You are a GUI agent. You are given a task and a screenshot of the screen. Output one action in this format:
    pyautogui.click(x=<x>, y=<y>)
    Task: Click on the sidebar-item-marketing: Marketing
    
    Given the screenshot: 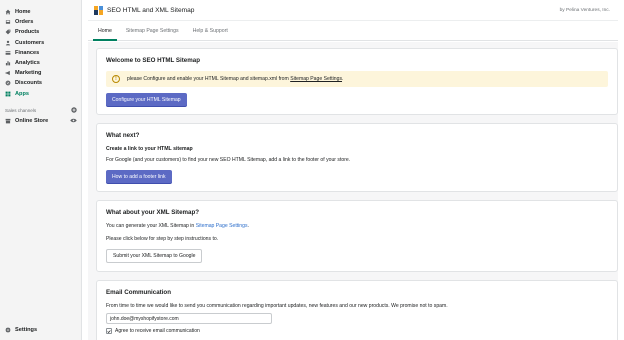 What is the action you would take?
    pyautogui.click(x=40, y=73)
    